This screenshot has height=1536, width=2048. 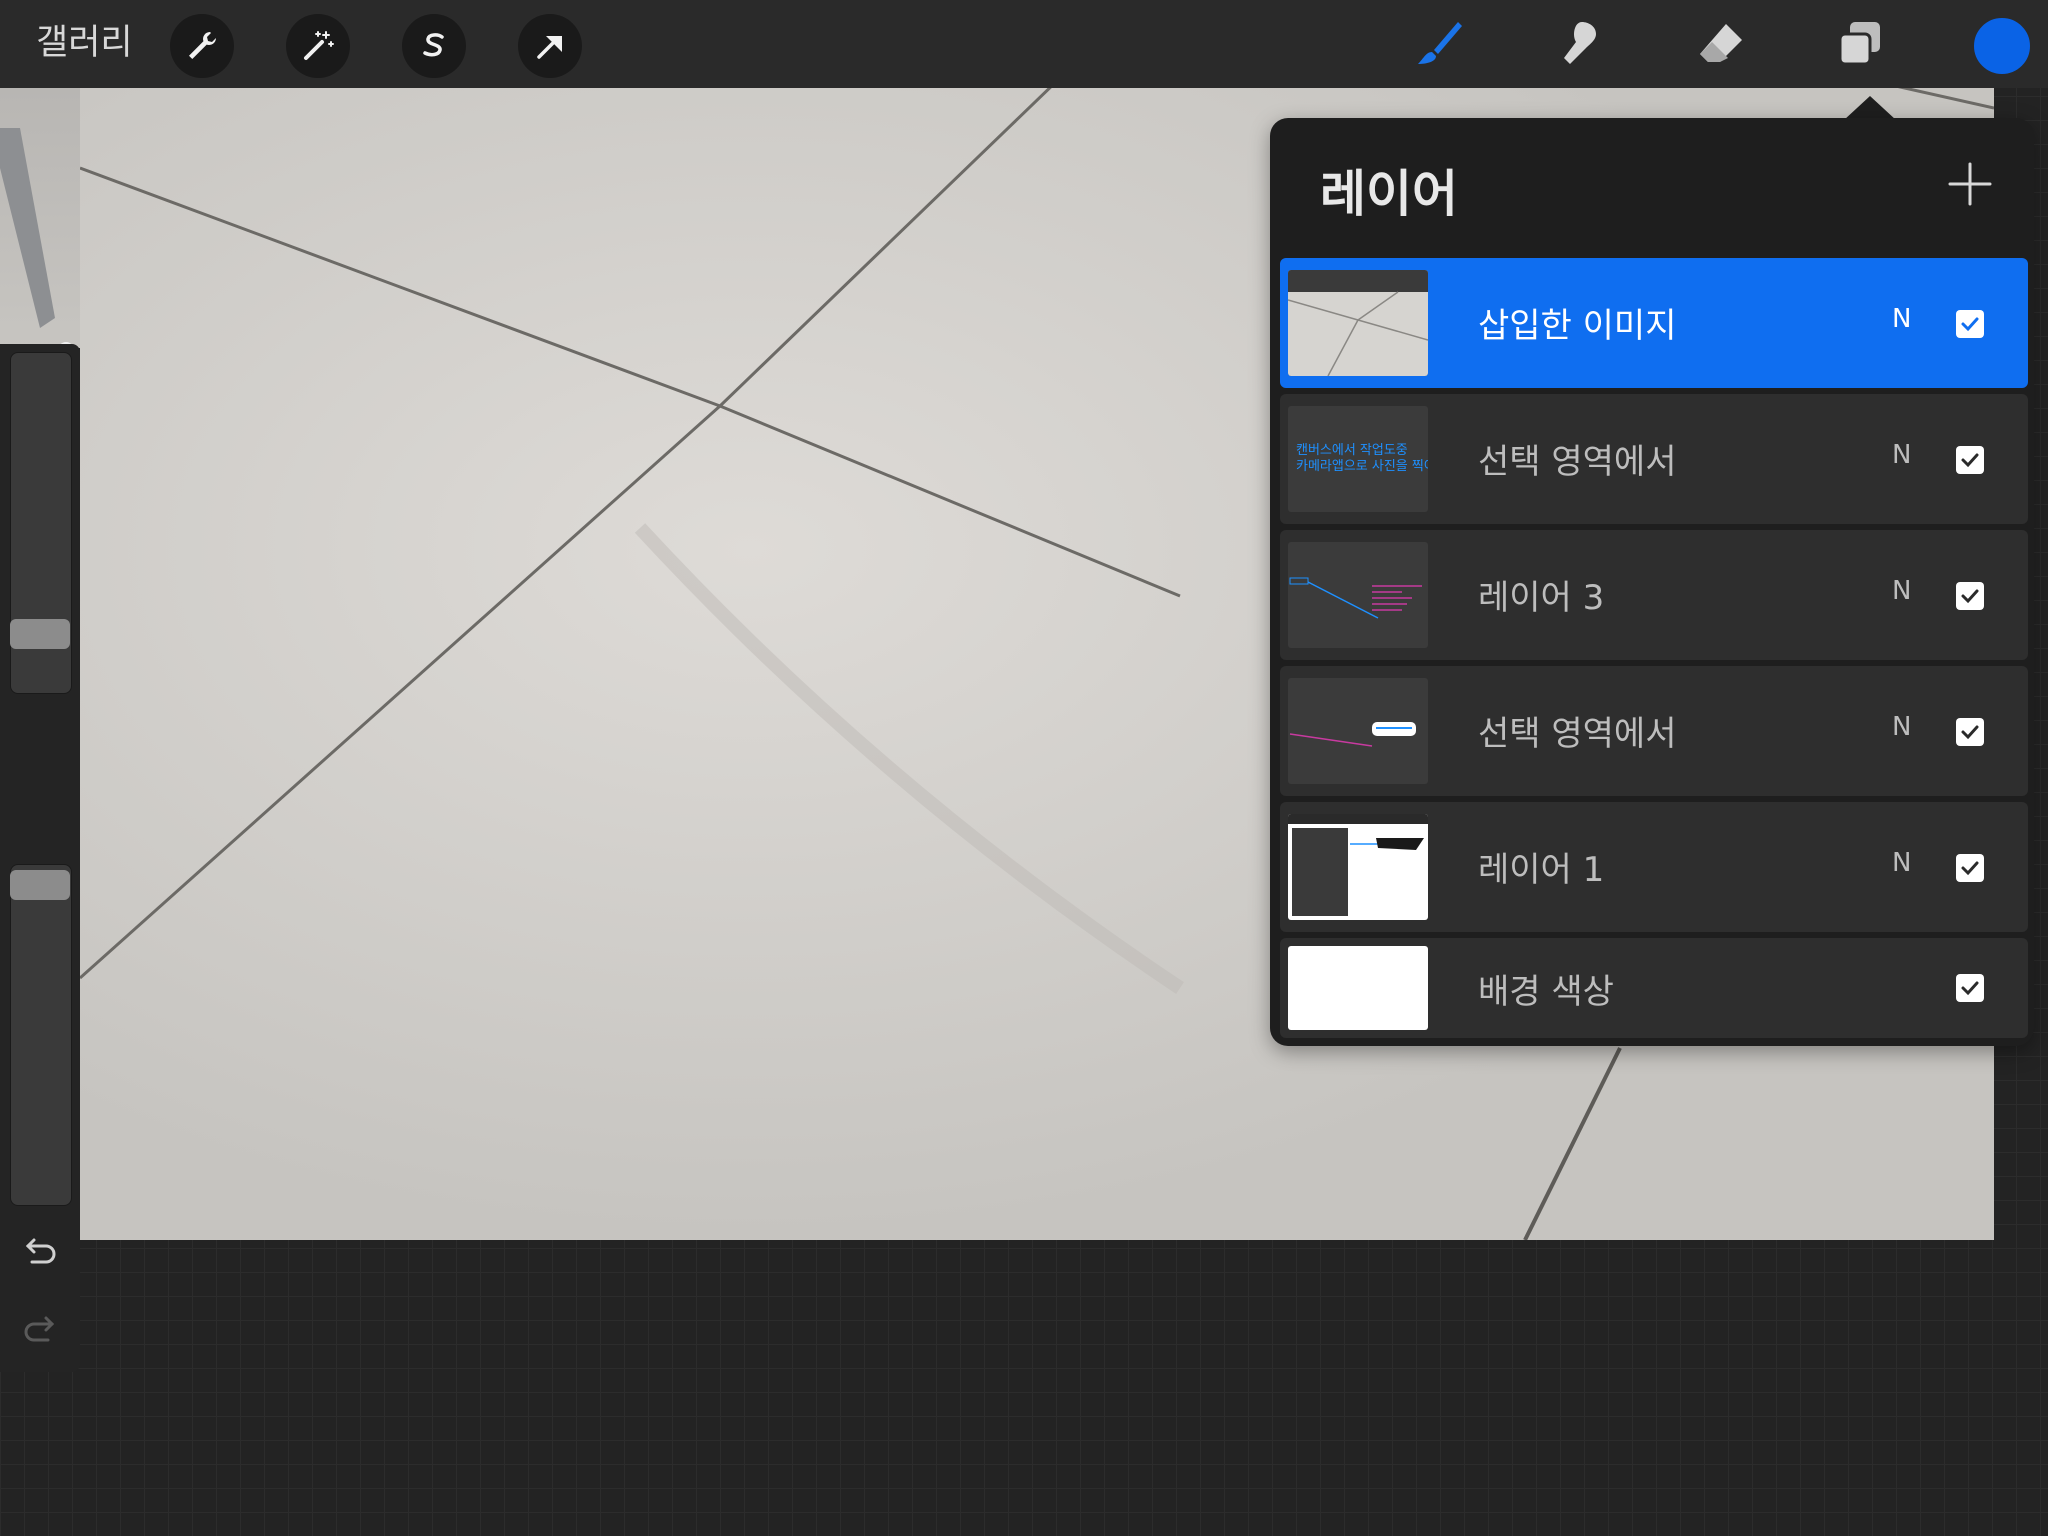 I want to click on background-color-swatch, so click(x=1358, y=988).